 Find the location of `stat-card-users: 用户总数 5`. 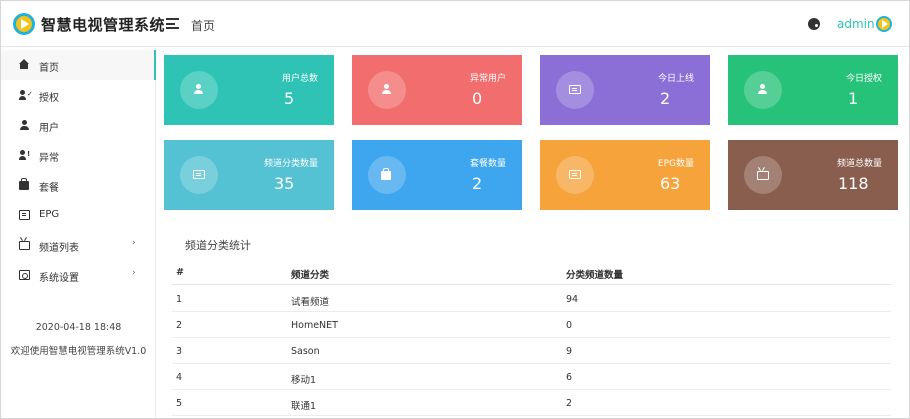

stat-card-users: 用户总数 5 is located at coordinates (249, 90).